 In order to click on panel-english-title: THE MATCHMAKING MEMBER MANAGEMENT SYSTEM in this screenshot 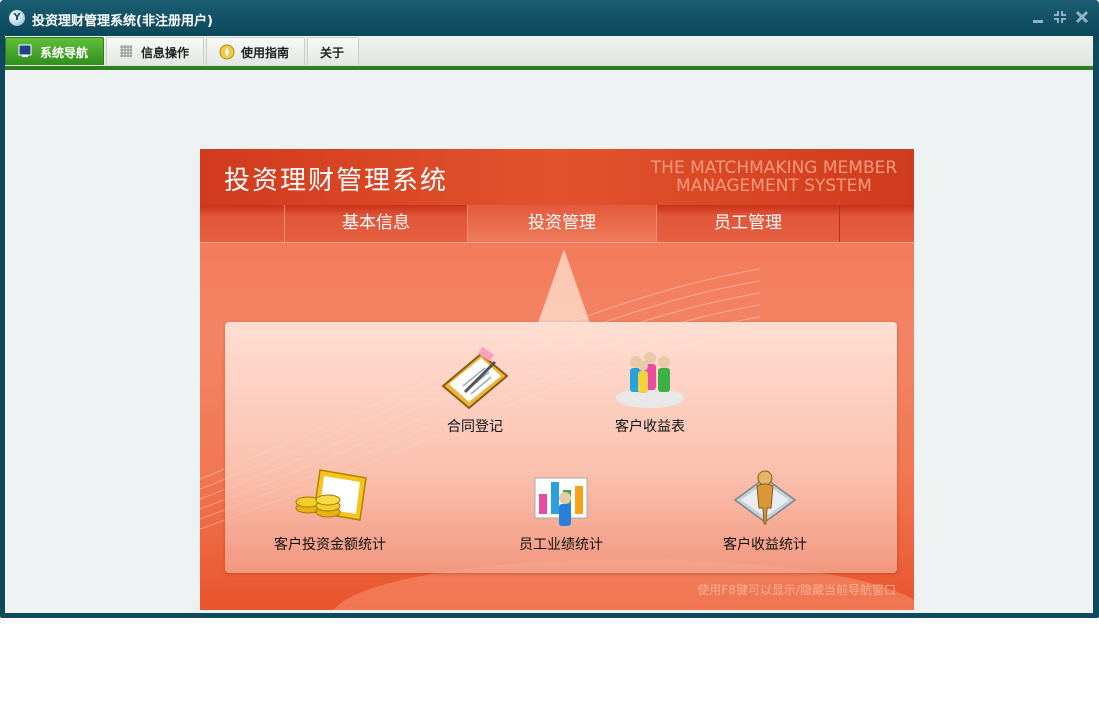, I will do `click(774, 177)`.